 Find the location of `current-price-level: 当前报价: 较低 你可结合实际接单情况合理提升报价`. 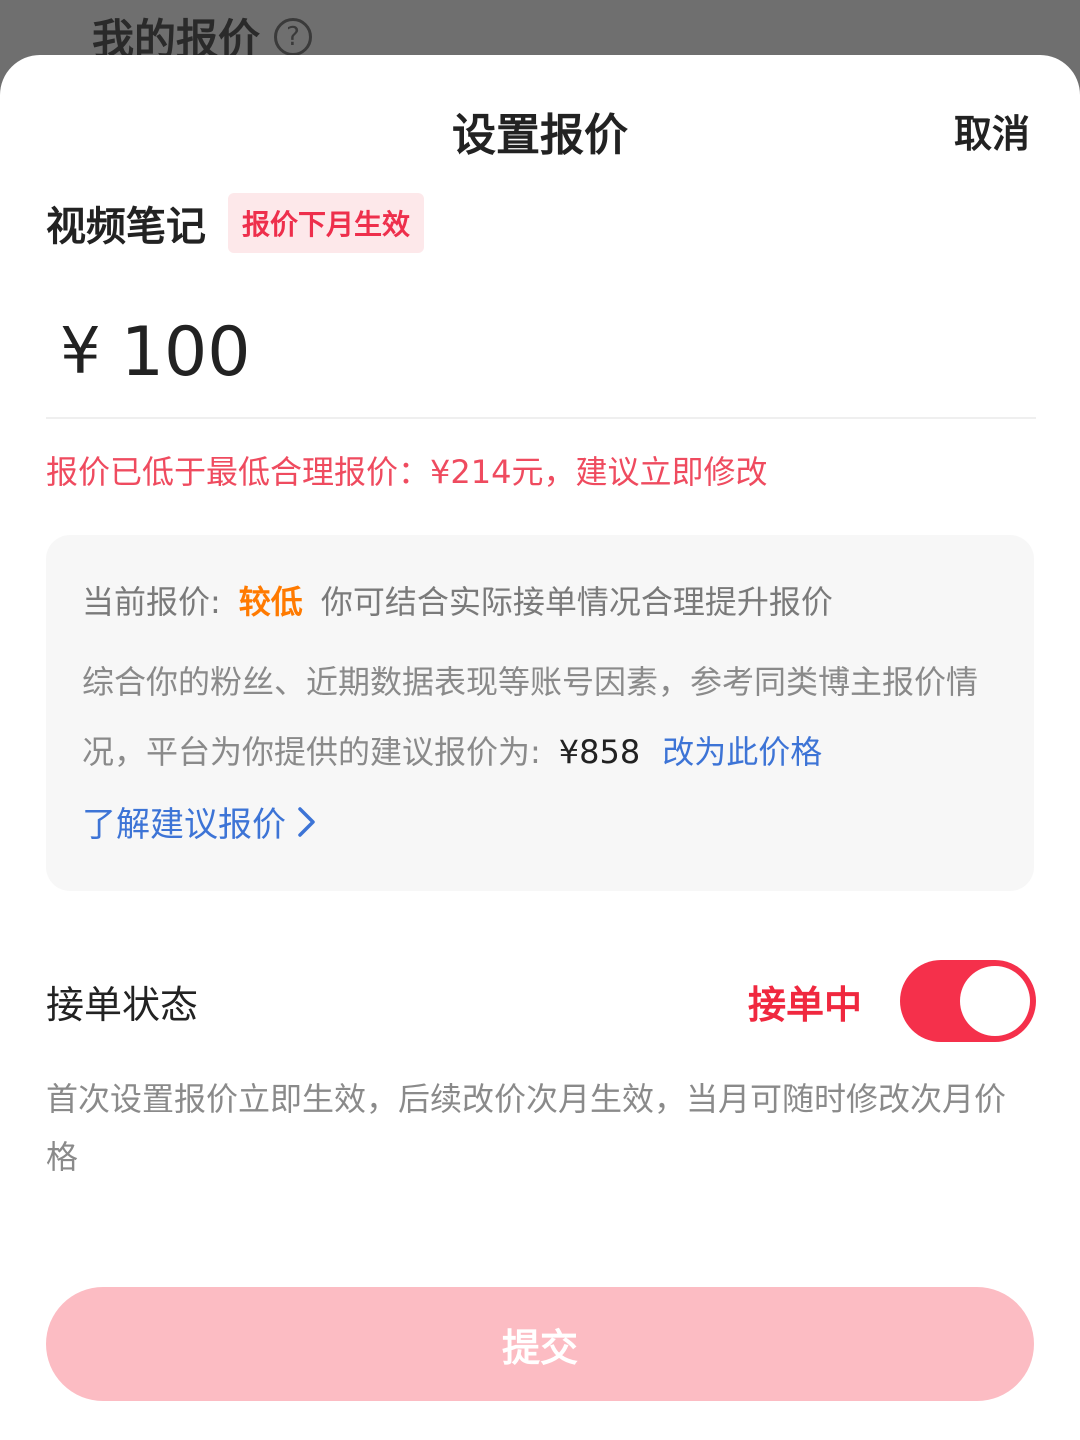

current-price-level: 当前报价: 较低 你可结合实际接单情况合理提升报价 is located at coordinates (457, 600).